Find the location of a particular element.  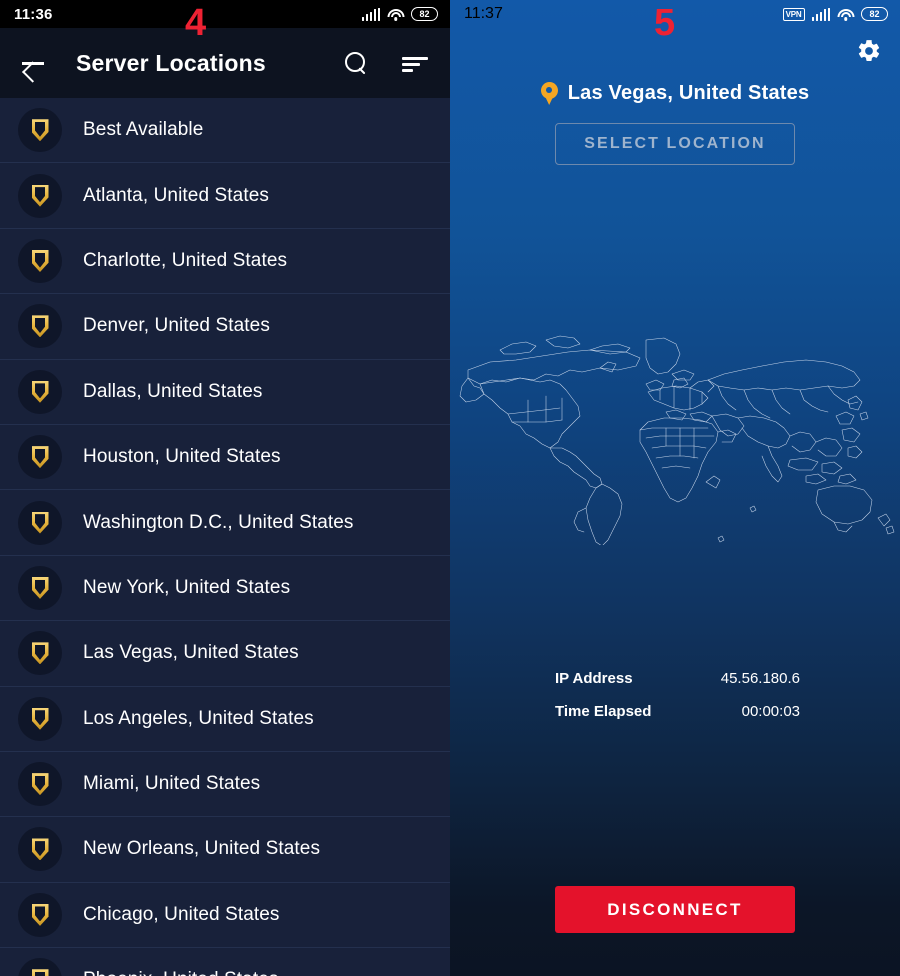

connection-info-value: 00:00:03 is located at coordinates (770, 711).